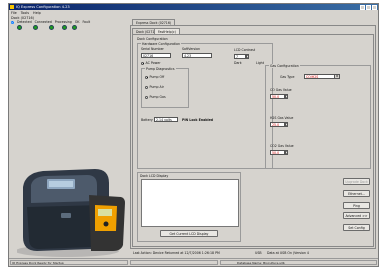  What do you see at coordinates (258, 253) in the screenshot?
I see `usb-status: USB` at bounding box center [258, 253].